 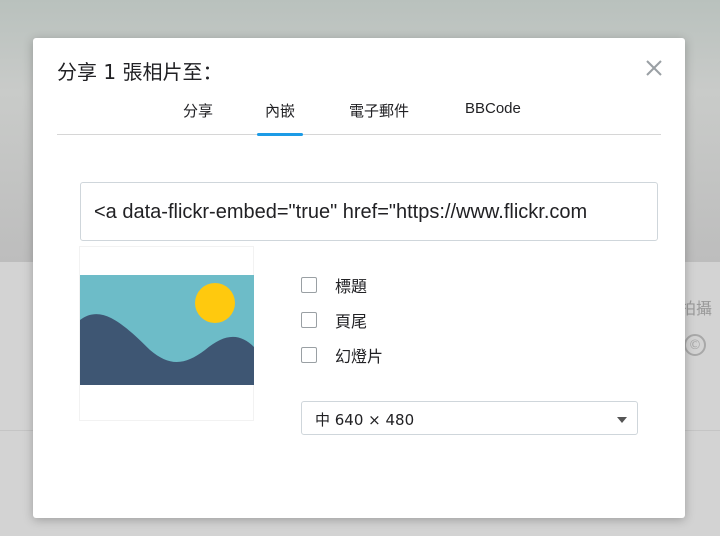 I want to click on option-slideshow-label: 幻燈片, so click(x=359, y=356).